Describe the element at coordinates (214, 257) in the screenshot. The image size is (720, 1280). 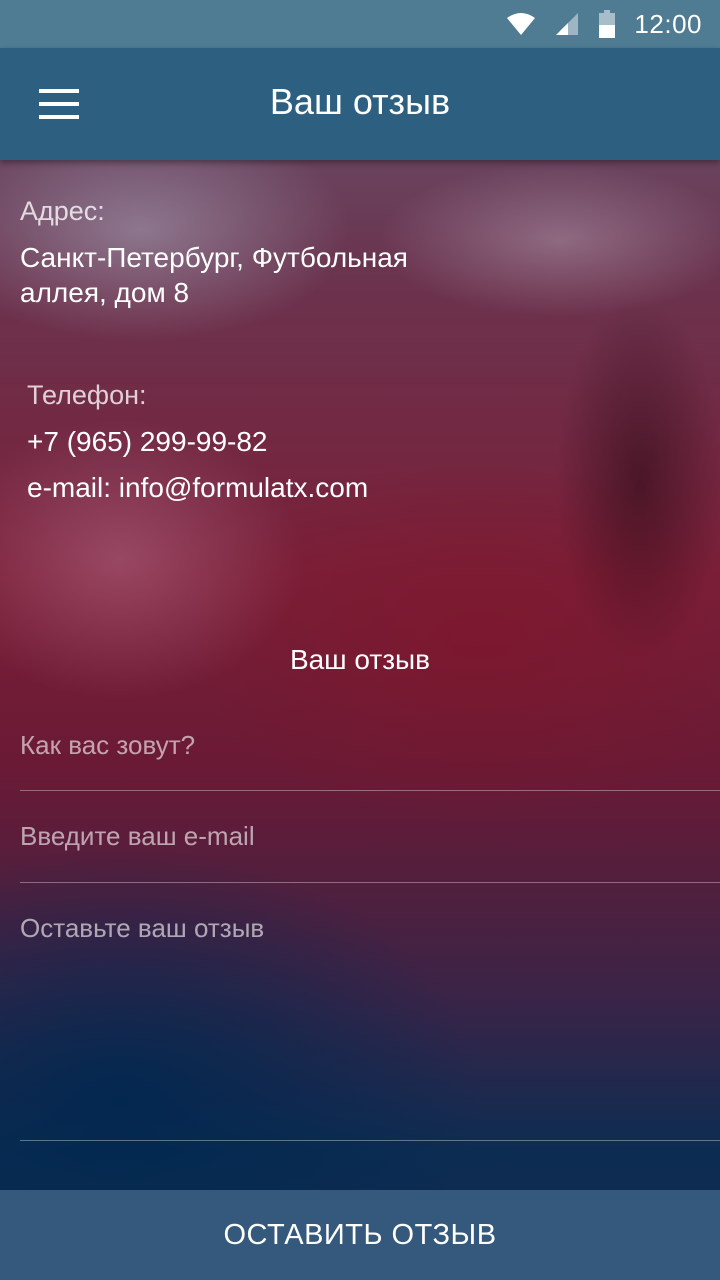
I see `address-line-1: Санкт-Петербург, Футбольная` at that location.